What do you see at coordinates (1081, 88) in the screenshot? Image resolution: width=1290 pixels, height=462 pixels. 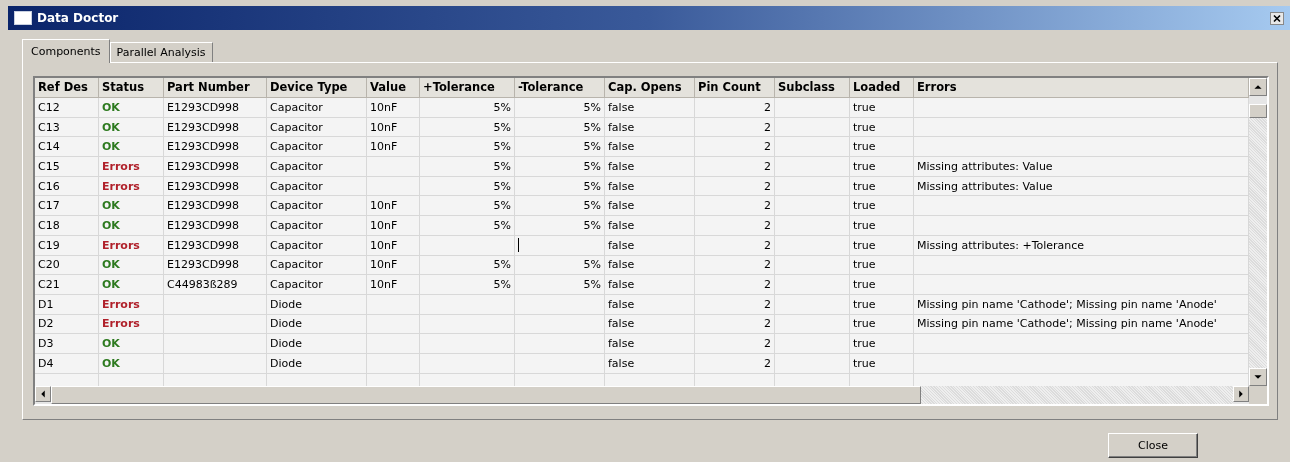 I see `column-header: Errors` at bounding box center [1081, 88].